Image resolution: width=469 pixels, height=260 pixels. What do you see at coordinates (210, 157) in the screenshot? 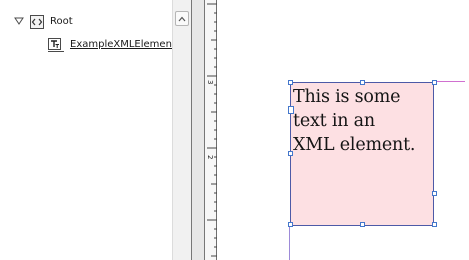
I see `ruler-label: 2` at bounding box center [210, 157].